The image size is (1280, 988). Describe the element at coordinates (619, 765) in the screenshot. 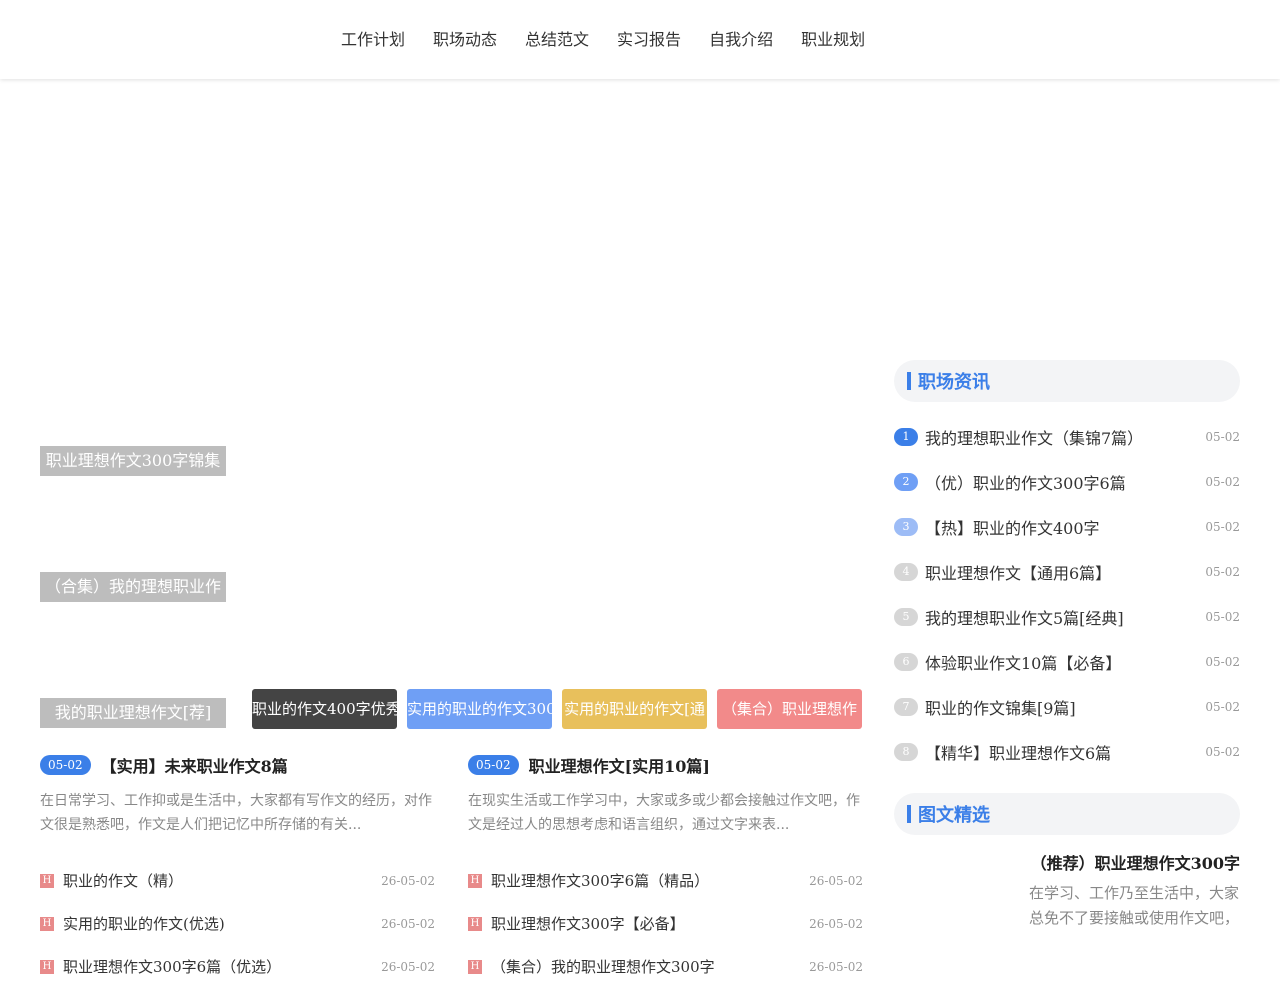

I see `article-title: 职业理想作文[实用10篇]` at that location.